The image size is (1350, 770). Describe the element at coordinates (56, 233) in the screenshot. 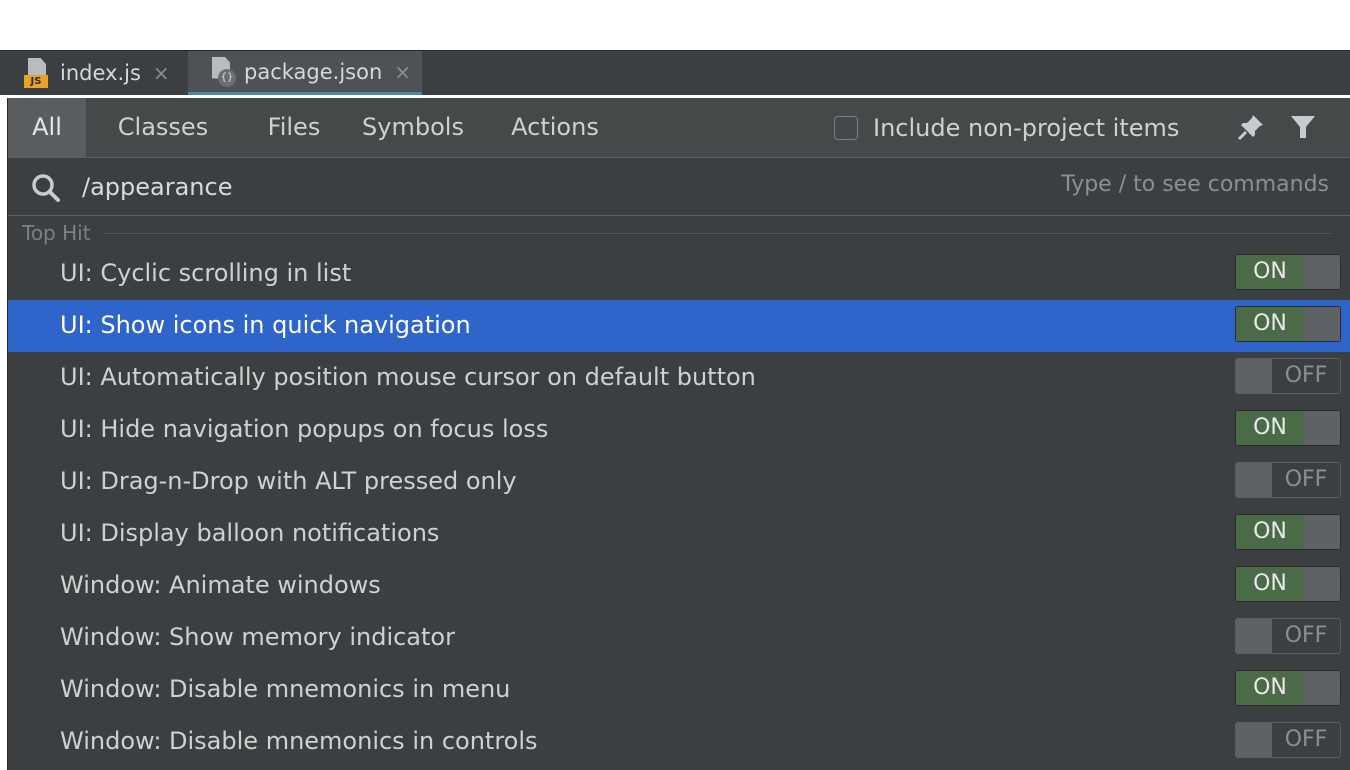

I see `group-header-label: Top Hit` at that location.